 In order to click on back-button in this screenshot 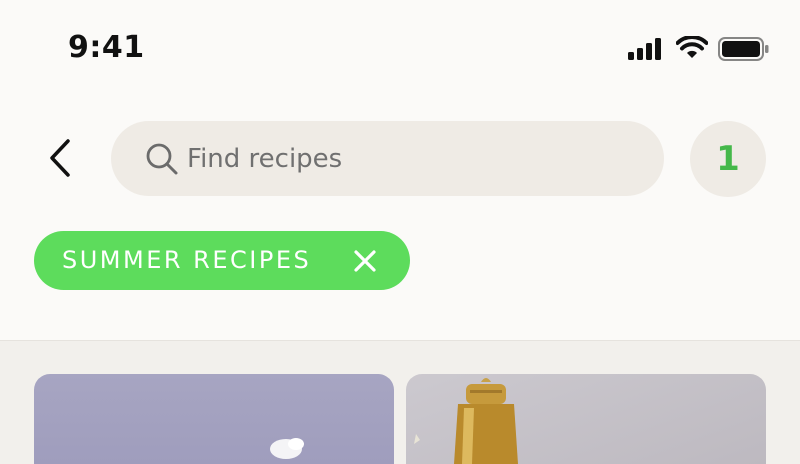, I will do `click(60, 158)`.